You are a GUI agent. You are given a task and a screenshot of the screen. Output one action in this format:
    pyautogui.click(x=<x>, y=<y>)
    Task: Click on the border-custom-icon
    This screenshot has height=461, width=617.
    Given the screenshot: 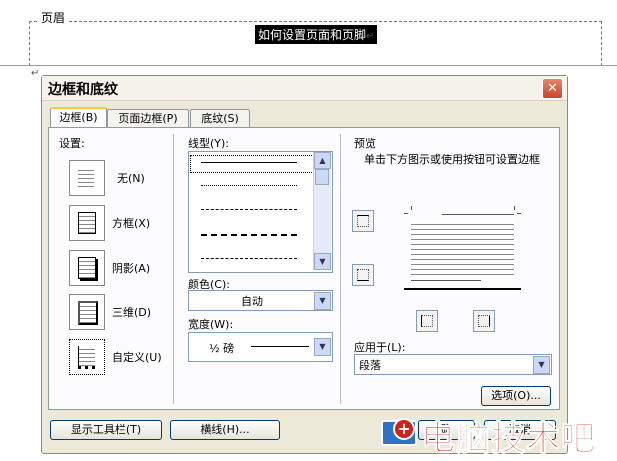 What is the action you would take?
    pyautogui.click(x=86, y=357)
    